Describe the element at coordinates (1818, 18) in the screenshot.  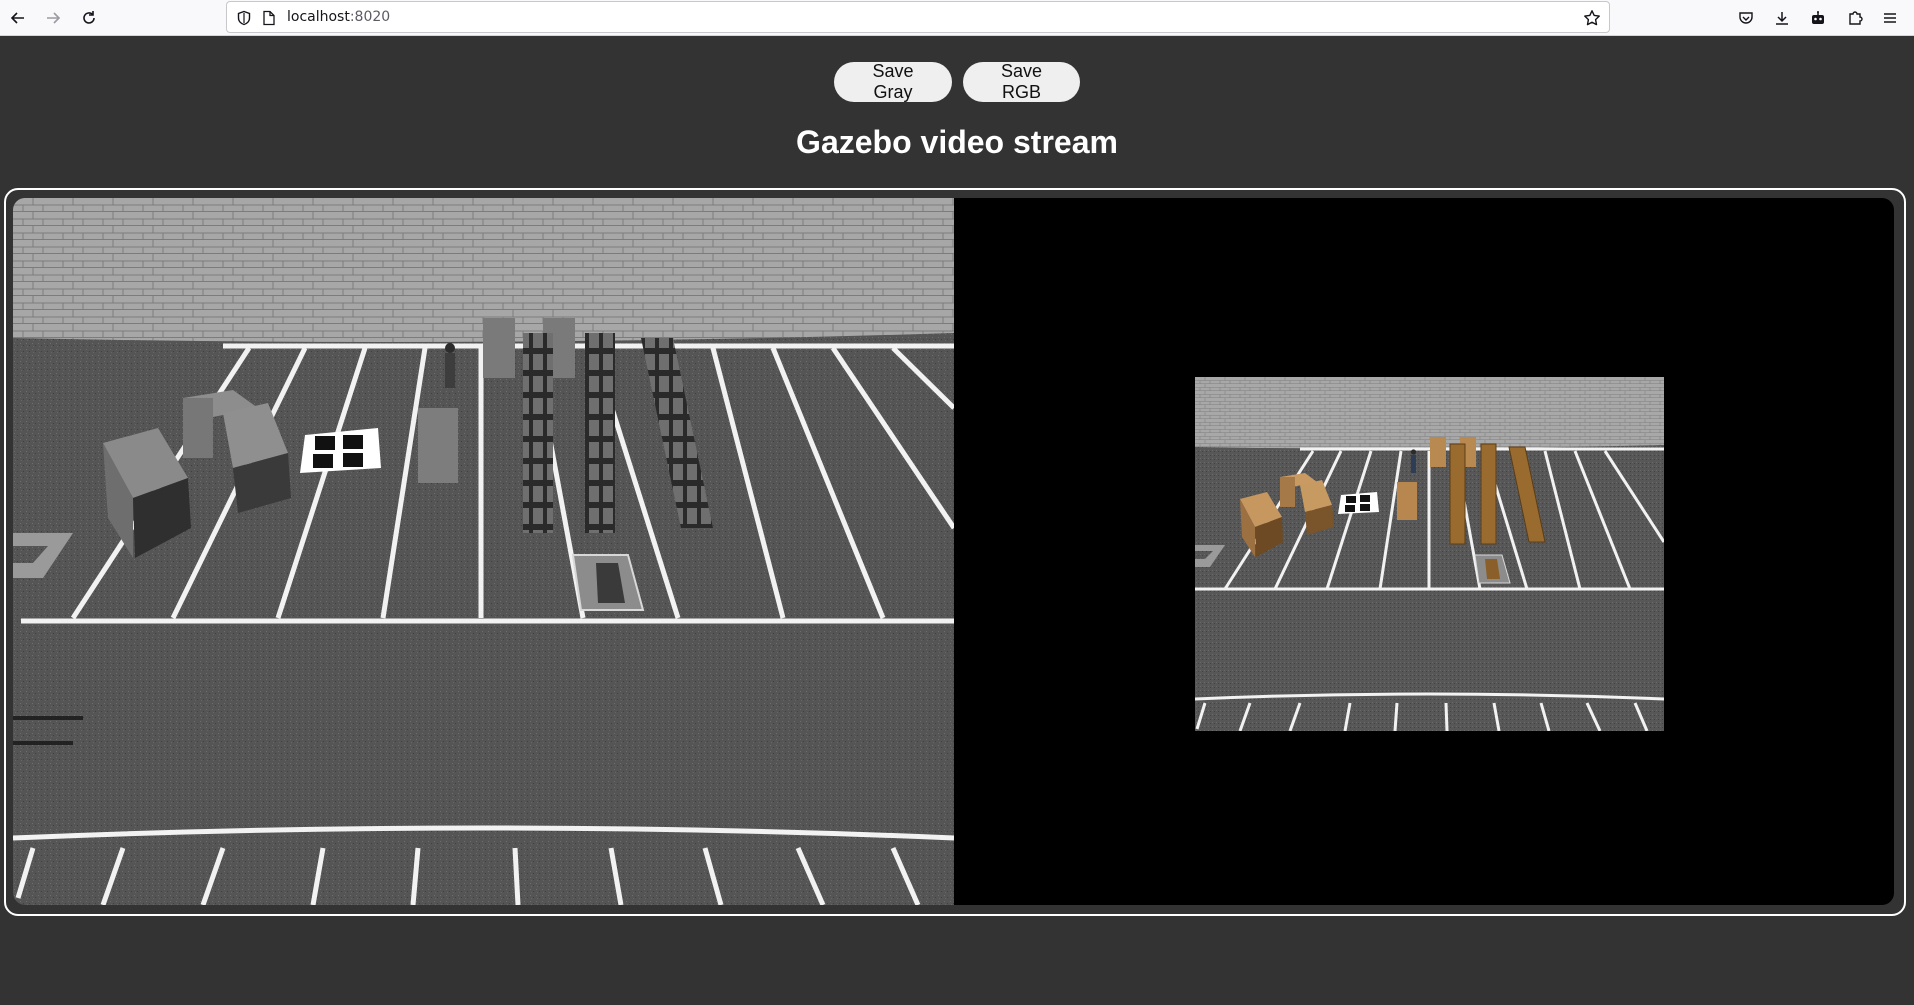
I see `robot-extension-icon` at that location.